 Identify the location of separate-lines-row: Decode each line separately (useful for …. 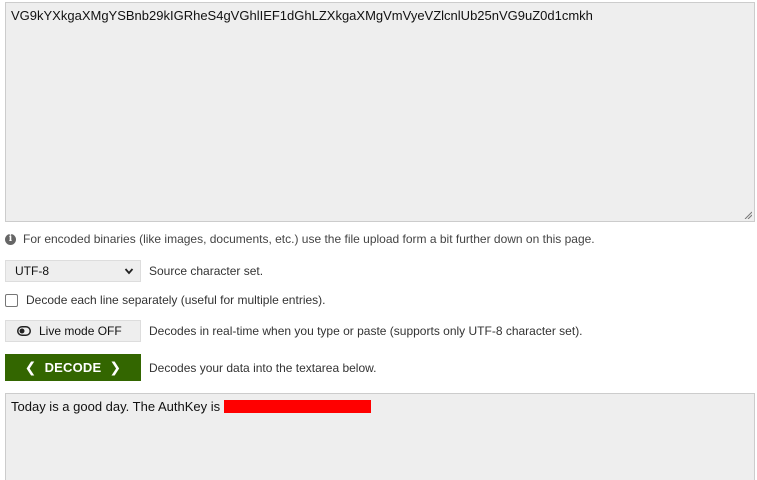
(165, 300).